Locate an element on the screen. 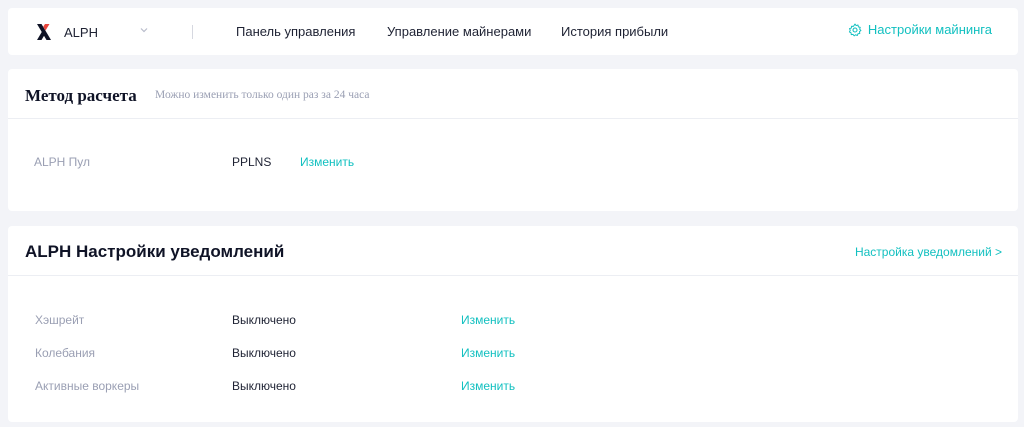  notification-settings-title: ALPH Настройки уведомлений is located at coordinates (155, 251).